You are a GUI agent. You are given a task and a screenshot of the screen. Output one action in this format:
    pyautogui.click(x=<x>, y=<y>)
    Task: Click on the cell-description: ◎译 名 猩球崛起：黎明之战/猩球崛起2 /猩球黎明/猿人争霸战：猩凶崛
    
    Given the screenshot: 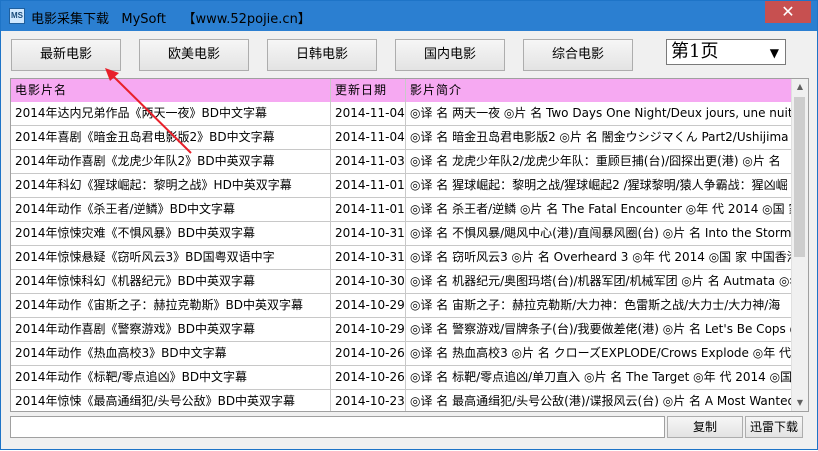 What is the action you would take?
    pyautogui.click(x=599, y=186)
    